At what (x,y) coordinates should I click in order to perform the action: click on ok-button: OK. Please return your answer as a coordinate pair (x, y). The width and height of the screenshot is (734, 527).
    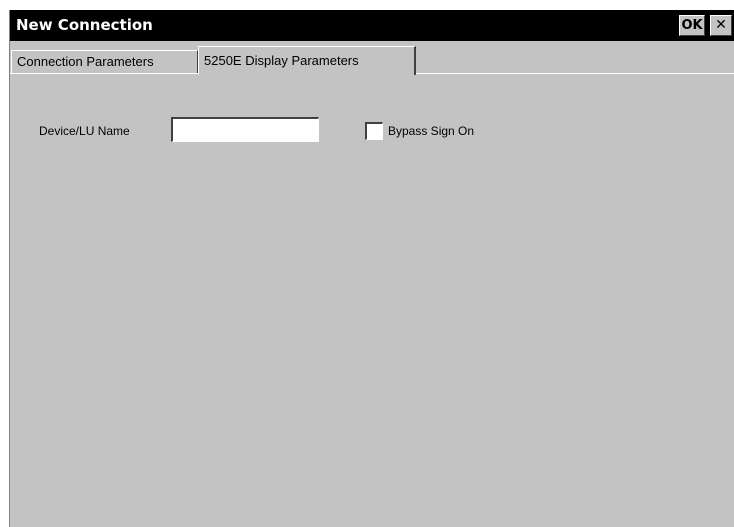
    Looking at the image, I should click on (692, 25).